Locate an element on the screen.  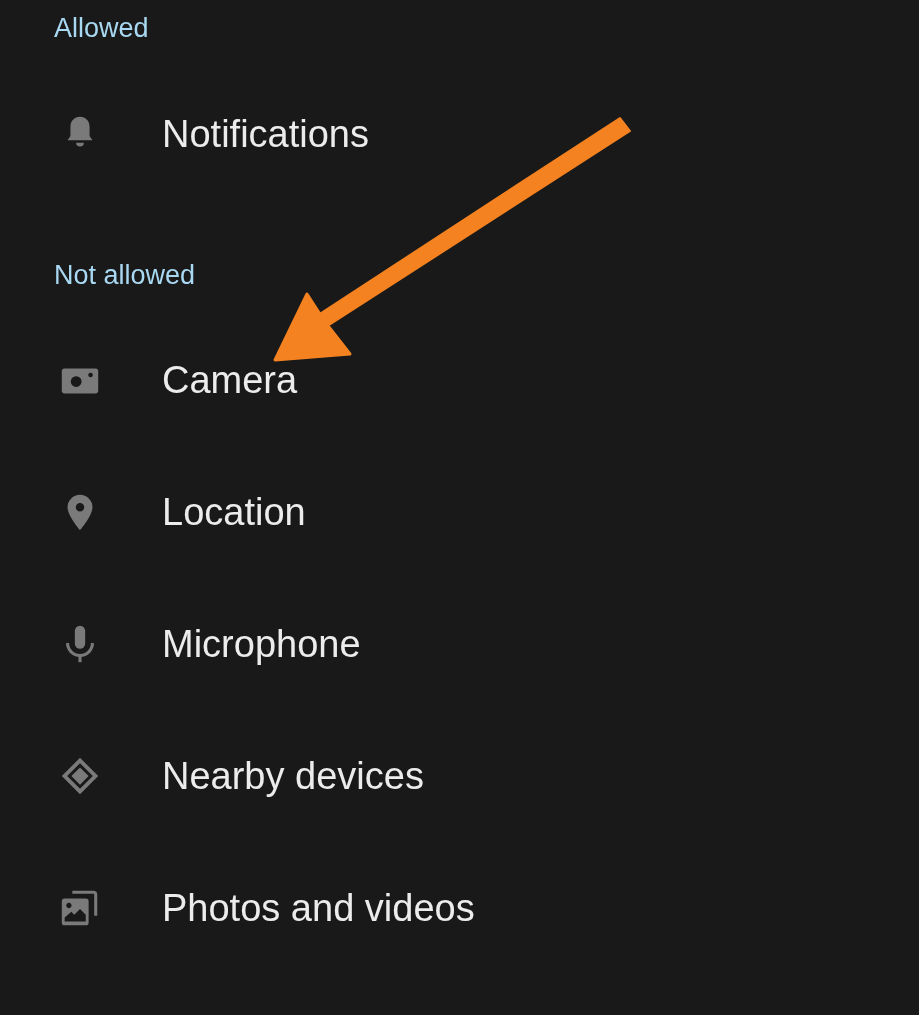
permission-item: Notifications is located at coordinates (459, 134).